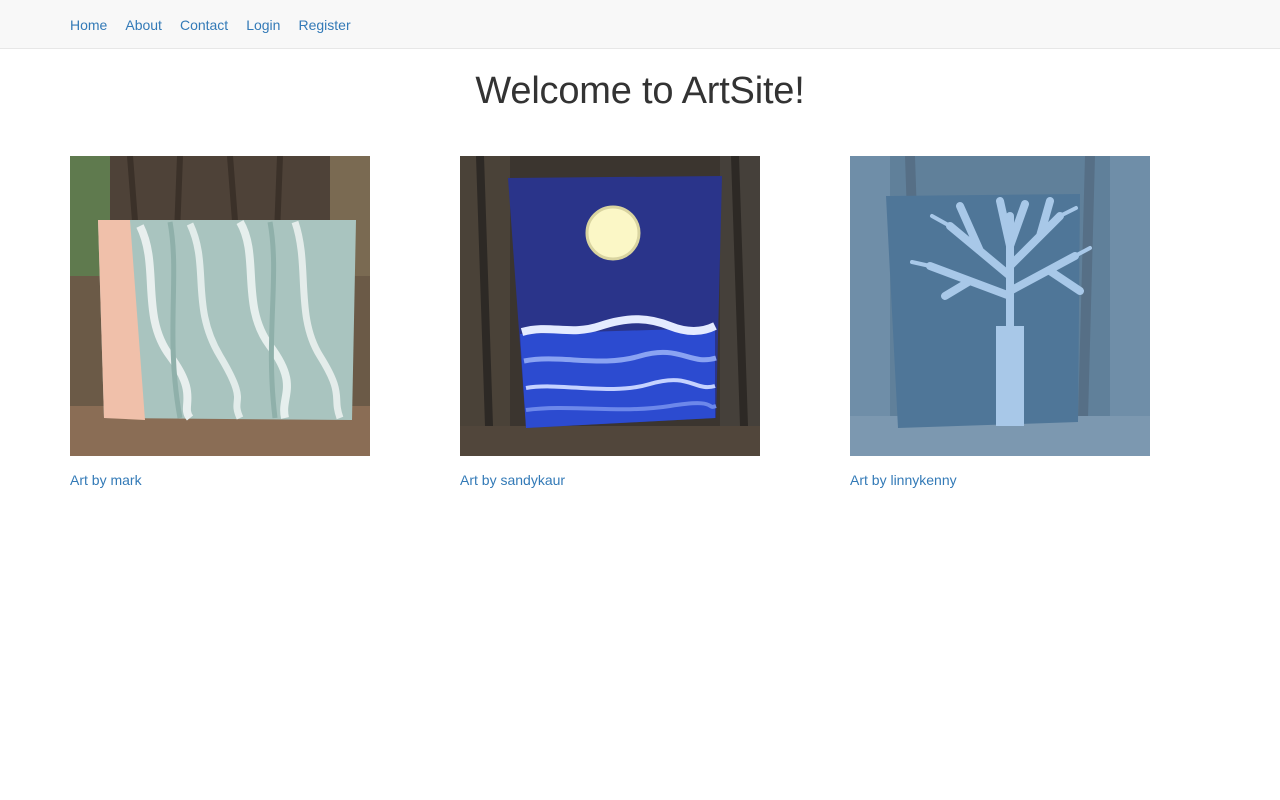  I want to click on nav-contact-link: Contact, so click(204, 25).